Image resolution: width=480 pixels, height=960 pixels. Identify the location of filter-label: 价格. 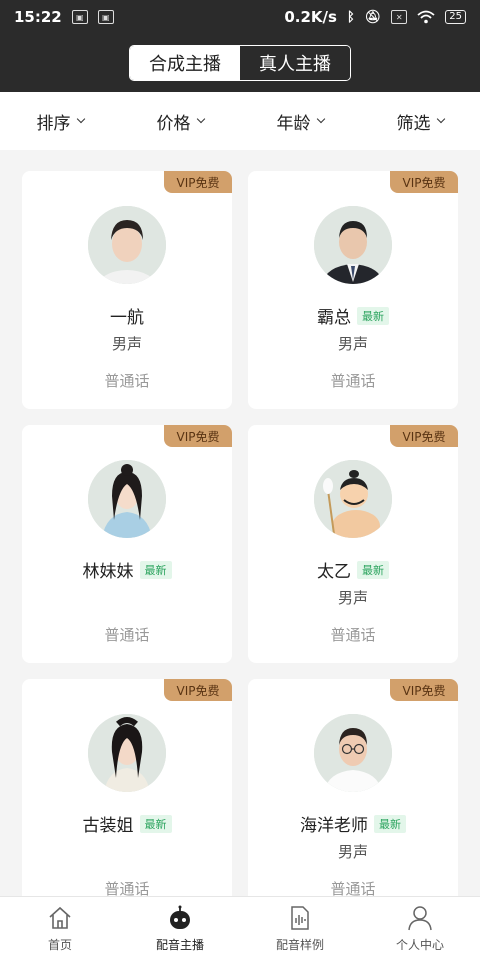
(173, 123).